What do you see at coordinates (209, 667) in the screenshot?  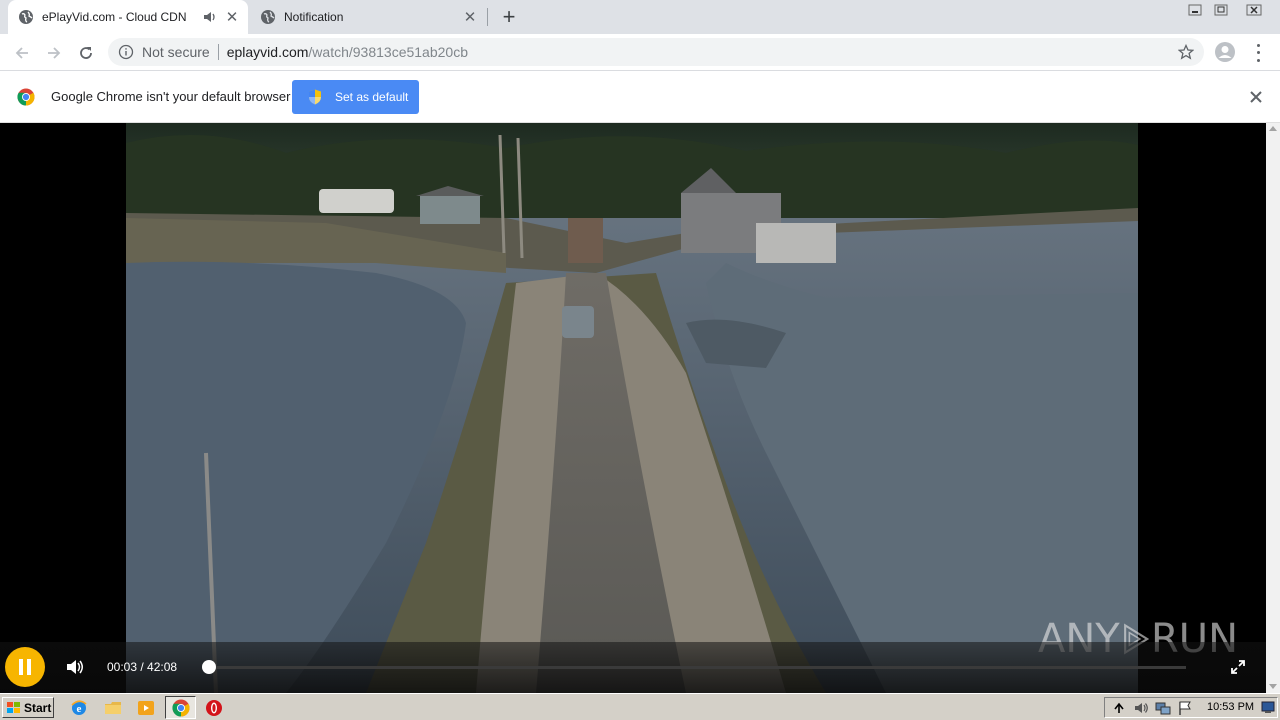 I see `seek-handle` at bounding box center [209, 667].